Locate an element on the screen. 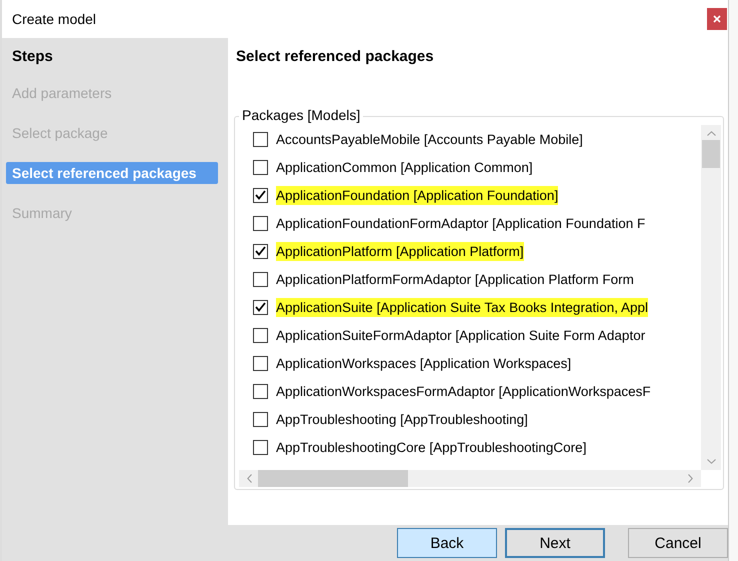 This screenshot has height=561, width=738. package-label: ApplicationPlatformFormAdaptor [Application Platform Form is located at coordinates (455, 279).